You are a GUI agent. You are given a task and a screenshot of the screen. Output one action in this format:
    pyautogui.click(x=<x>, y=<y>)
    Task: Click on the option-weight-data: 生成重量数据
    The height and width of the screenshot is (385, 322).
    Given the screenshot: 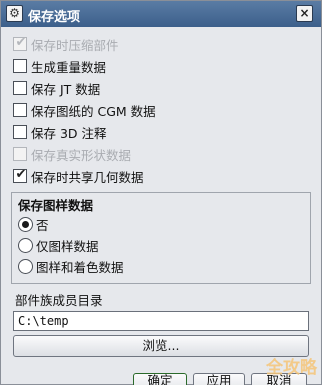 What is the action you would take?
    pyautogui.click(x=59, y=66)
    